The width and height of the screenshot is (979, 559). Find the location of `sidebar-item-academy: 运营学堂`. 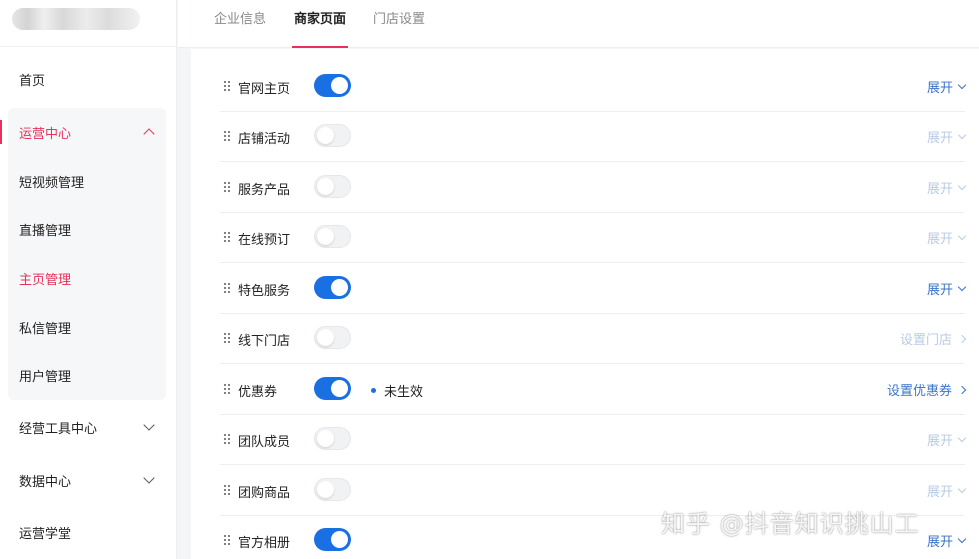

sidebar-item-academy: 运营学堂 is located at coordinates (88, 532).